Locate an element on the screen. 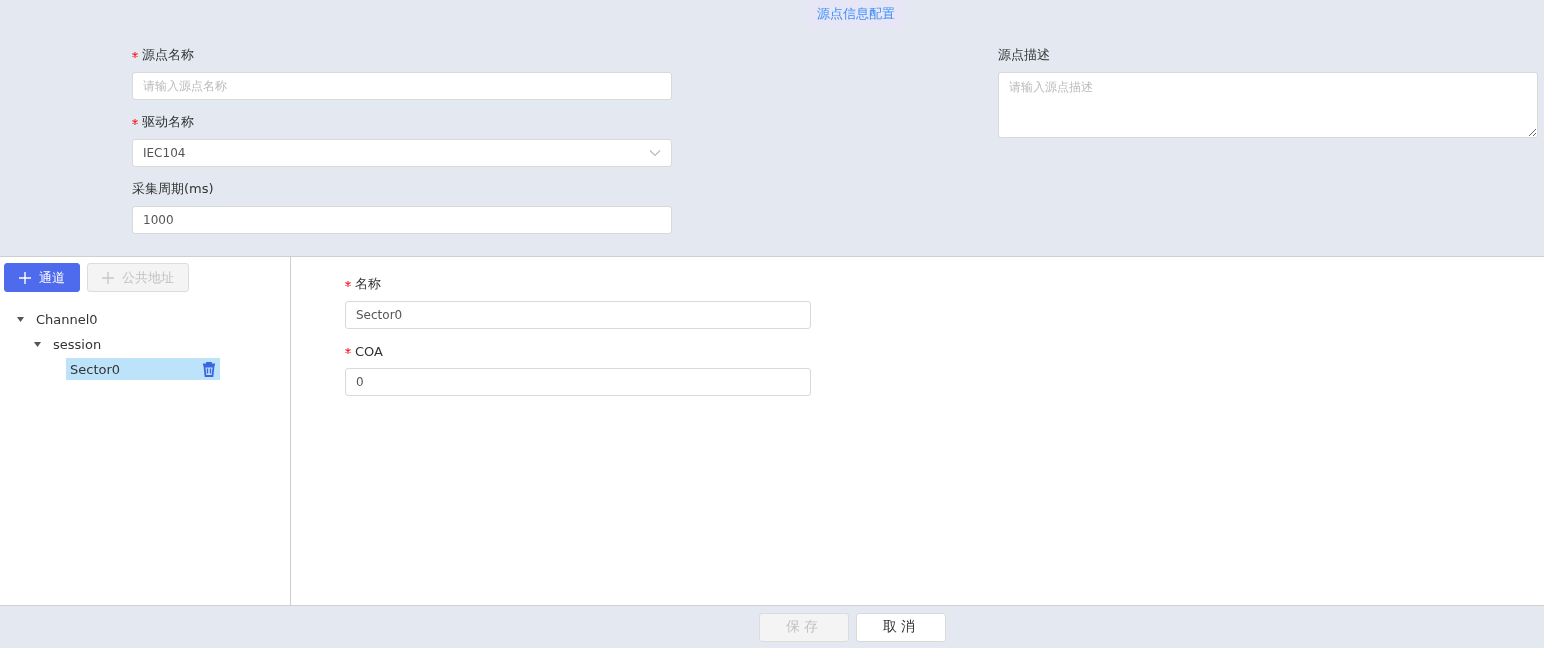 The width and height of the screenshot is (1544, 648). field-label: COA is located at coordinates (369, 351).